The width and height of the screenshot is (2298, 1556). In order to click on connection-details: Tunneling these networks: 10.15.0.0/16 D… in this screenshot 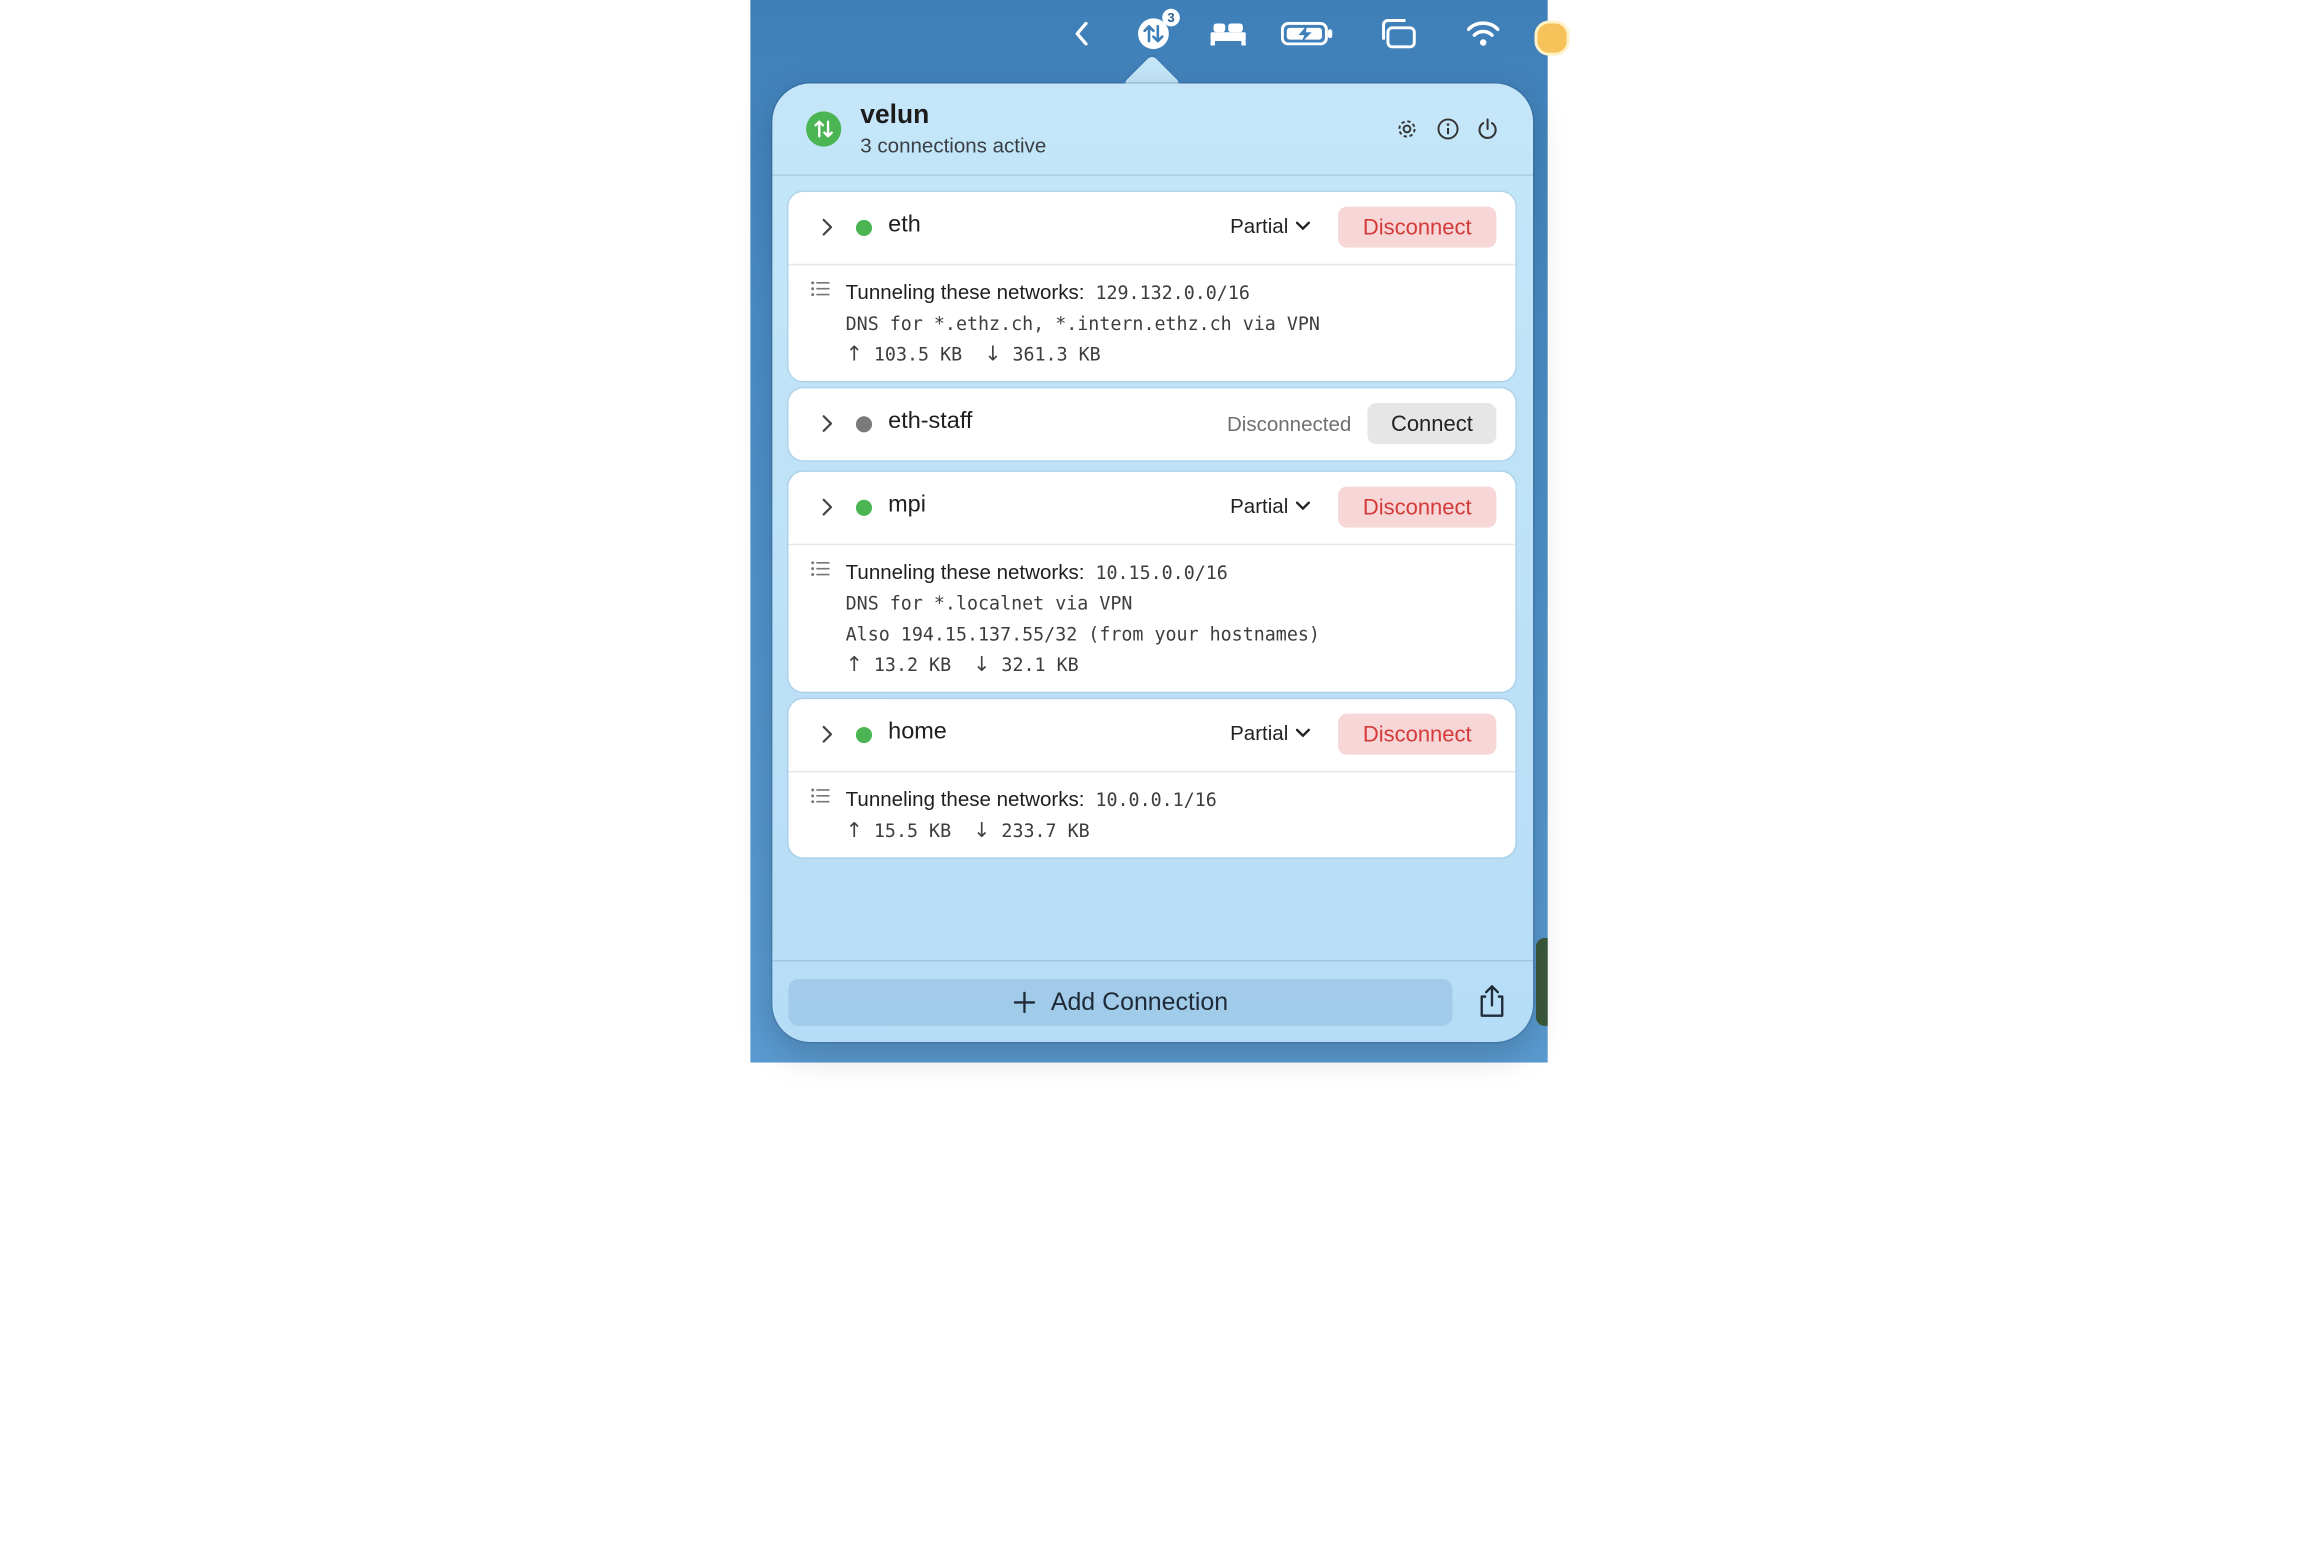, I will do `click(1152, 617)`.